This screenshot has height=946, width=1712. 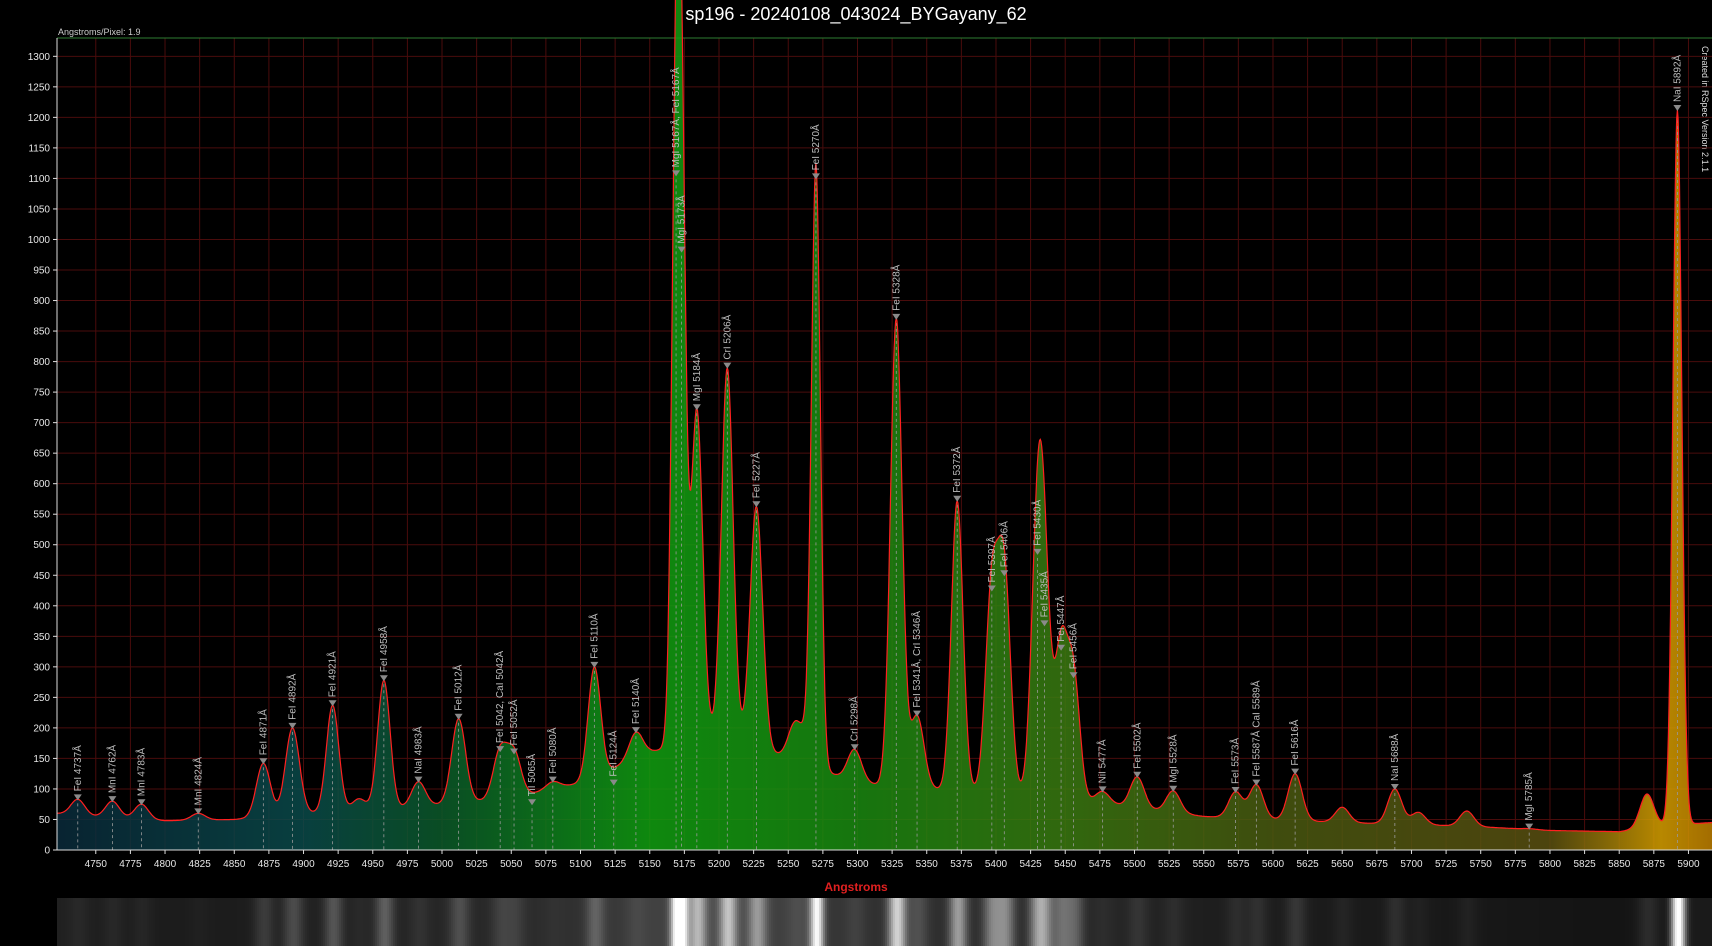 I want to click on y-tick-label: 200, so click(x=41, y=728).